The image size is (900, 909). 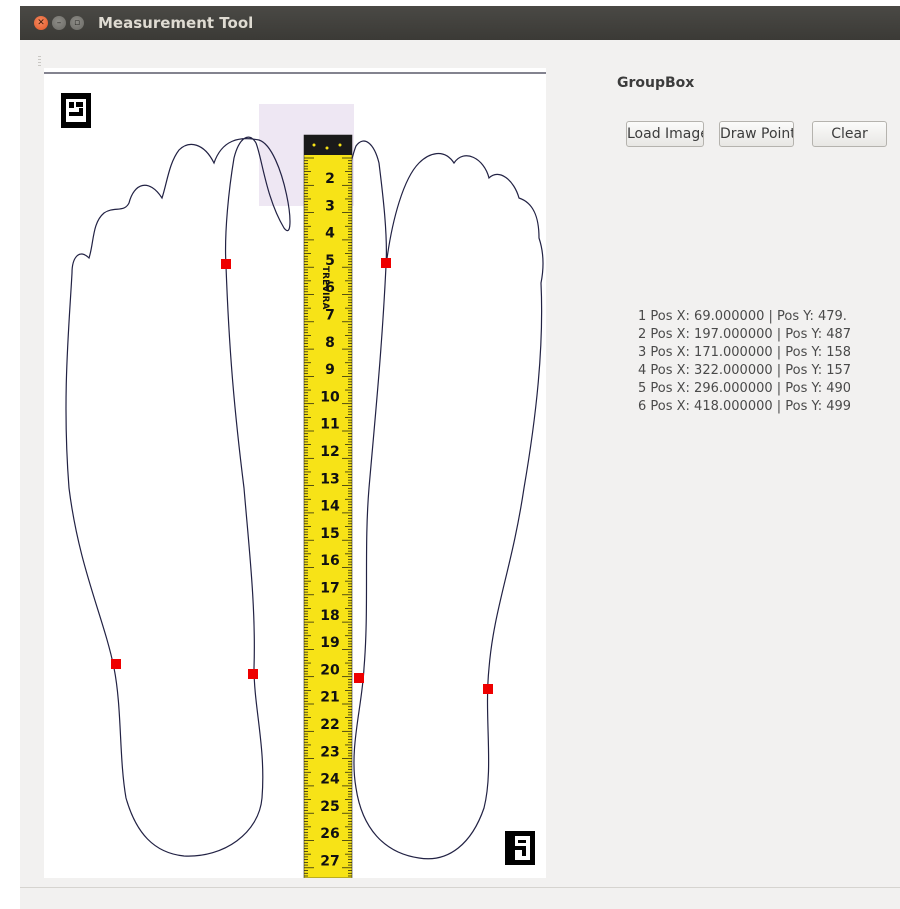 What do you see at coordinates (330, 370) in the screenshot?
I see `tape-number: 9` at bounding box center [330, 370].